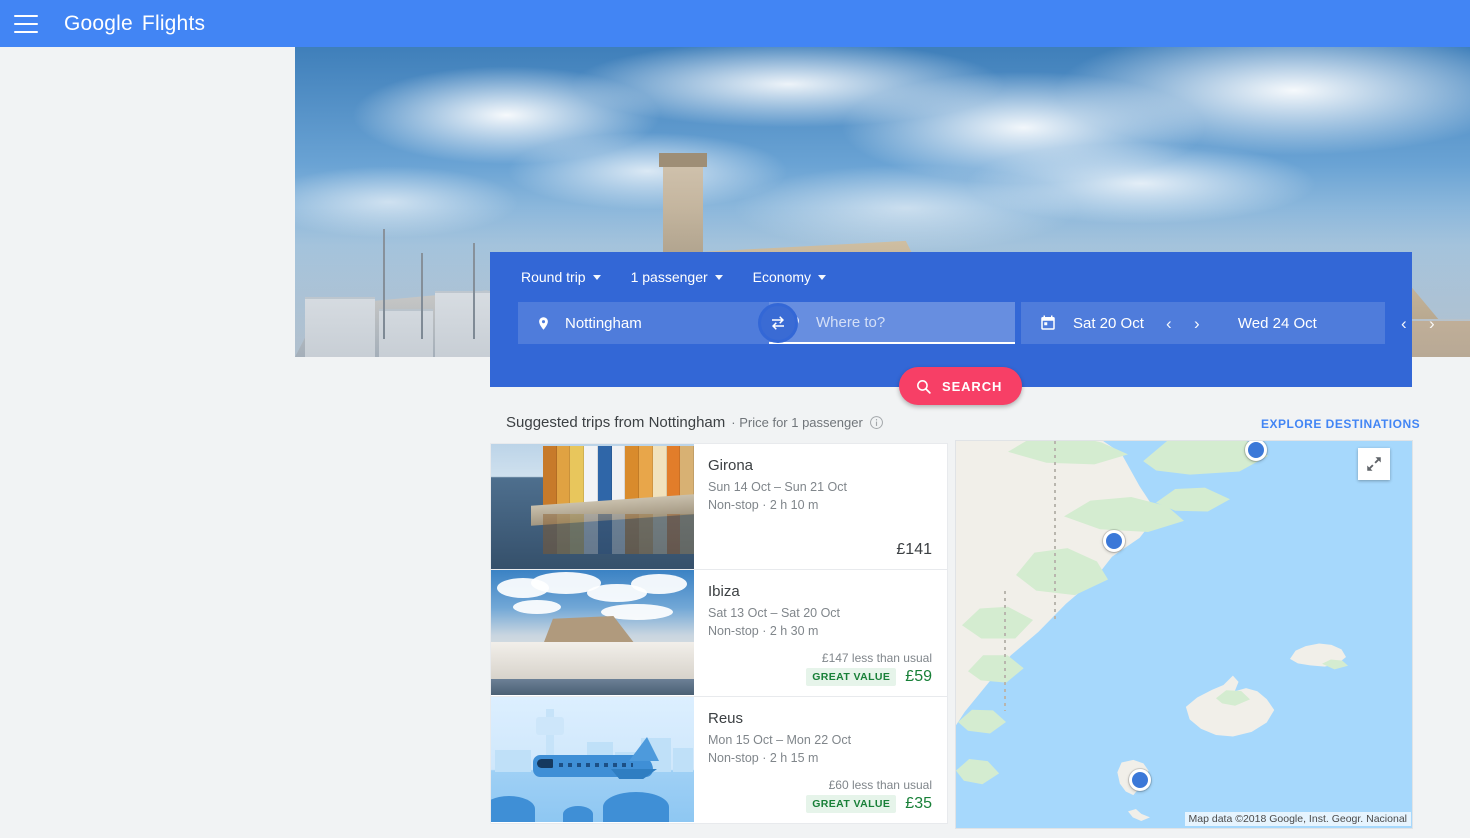  I want to click on map-expand-button, so click(1374, 464).